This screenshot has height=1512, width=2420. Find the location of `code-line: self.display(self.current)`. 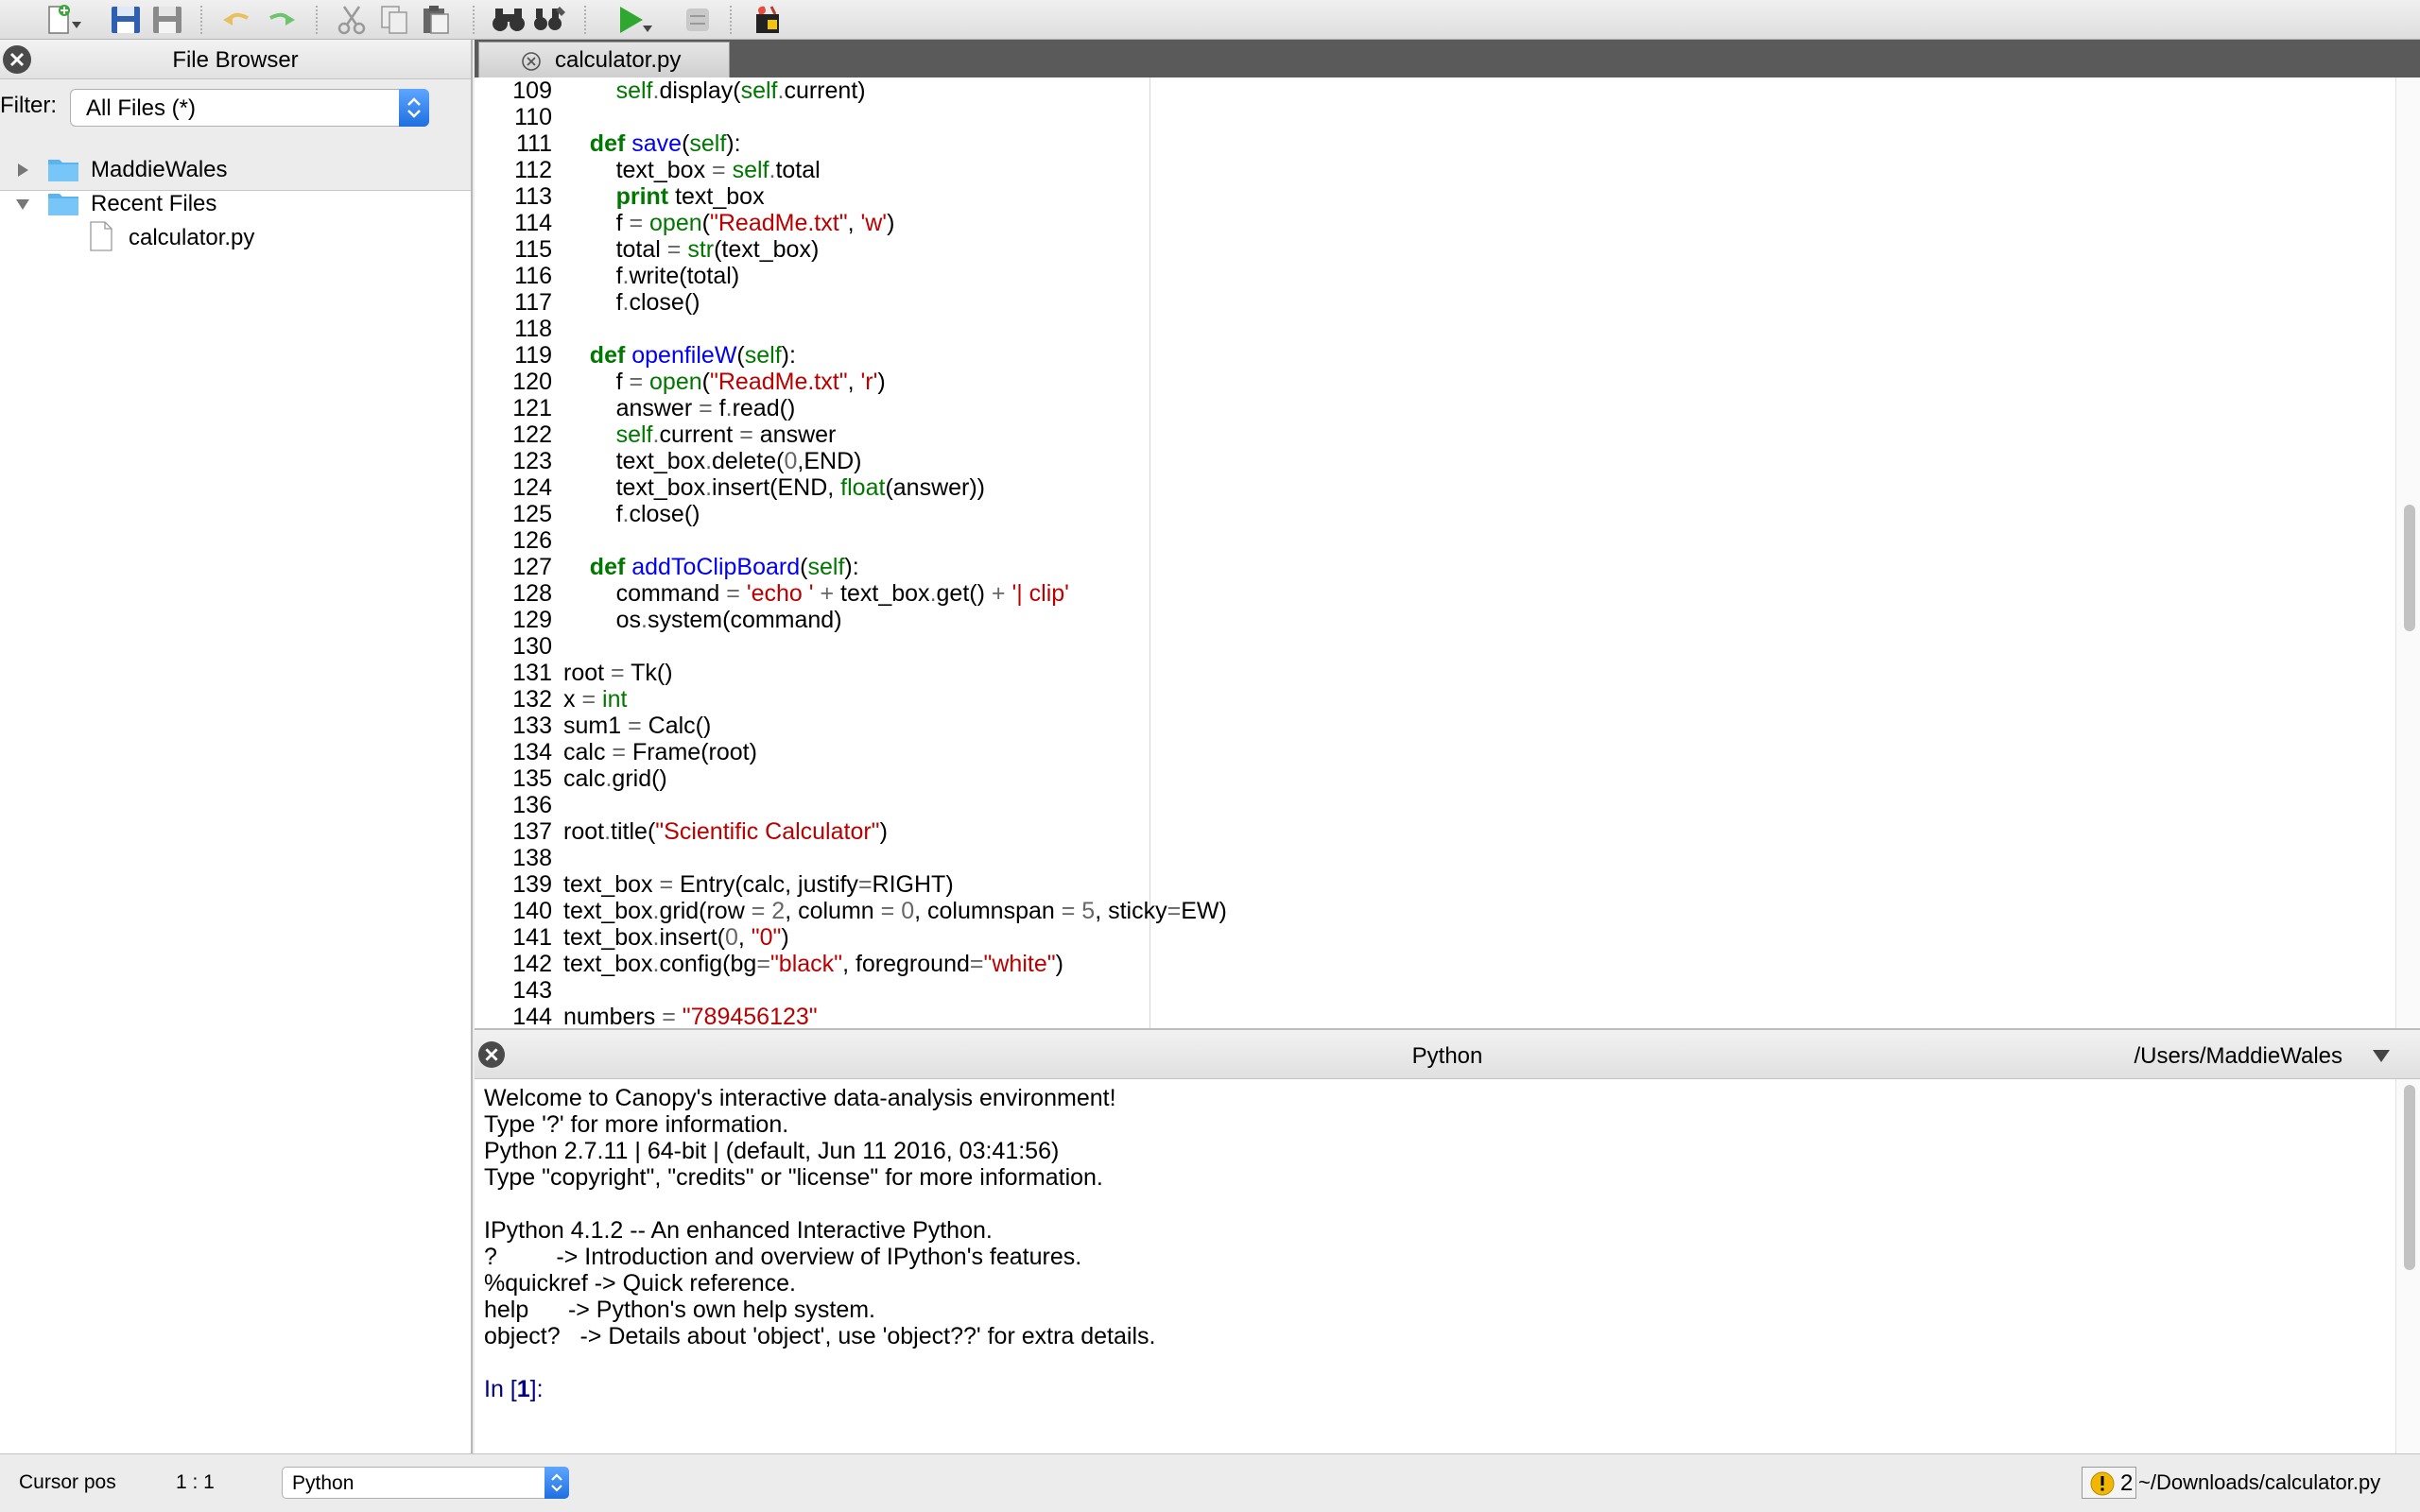

code-line: self.display(self.current) is located at coordinates (714, 90).